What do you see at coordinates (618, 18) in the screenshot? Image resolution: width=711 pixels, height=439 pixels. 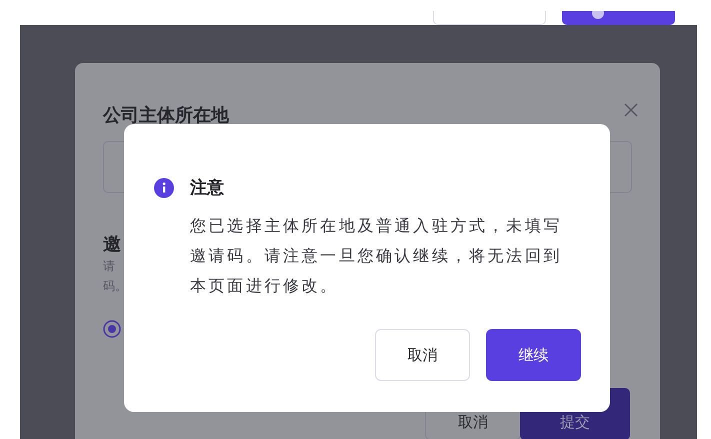 I see `header-button` at bounding box center [618, 18].